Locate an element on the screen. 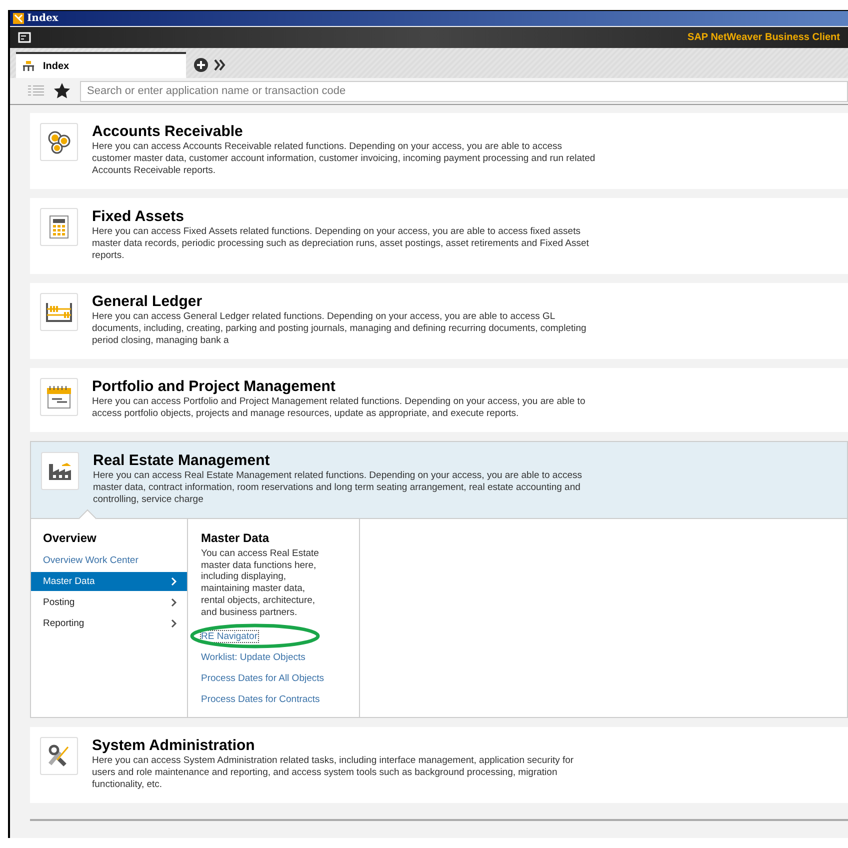 The height and width of the screenshot is (848, 848). area-title: General Ledger is located at coordinates (344, 301).